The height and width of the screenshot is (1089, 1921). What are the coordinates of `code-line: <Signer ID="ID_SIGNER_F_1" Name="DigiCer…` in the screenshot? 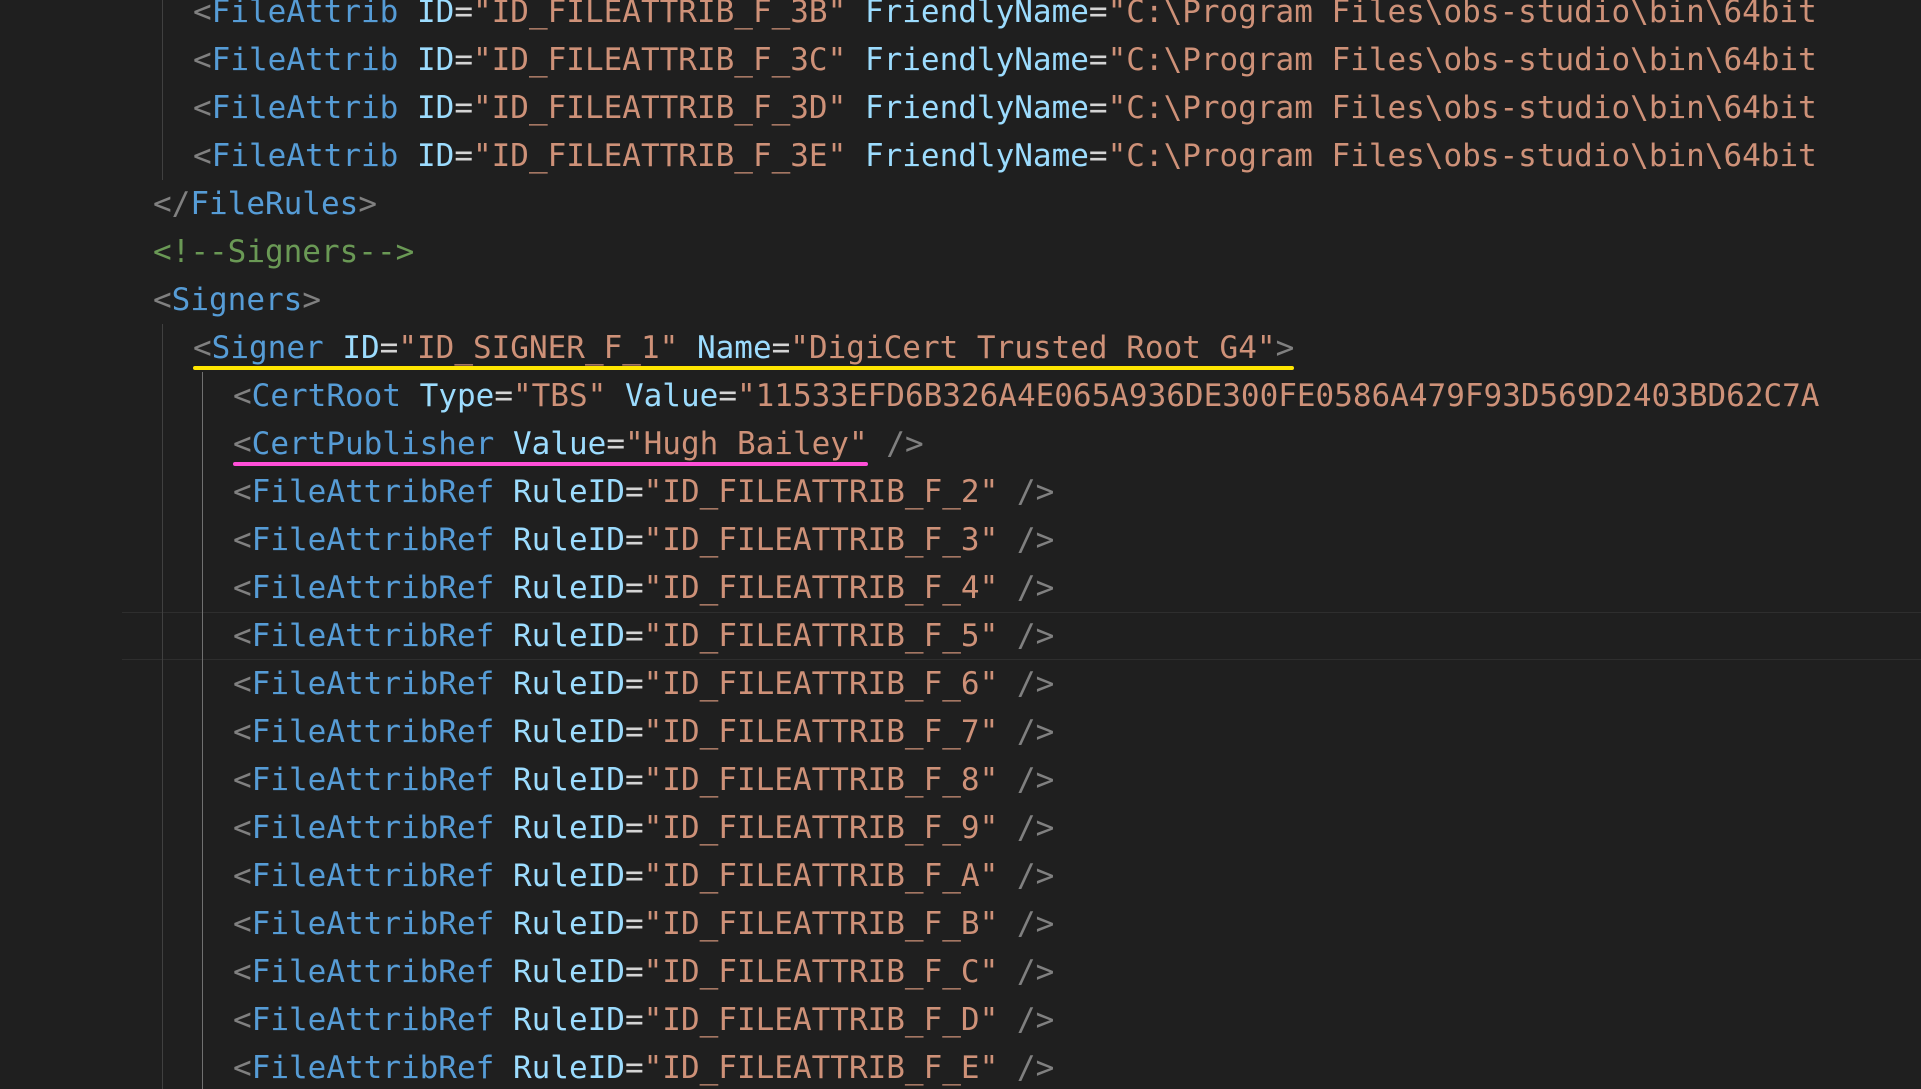 It's located at (1021, 348).